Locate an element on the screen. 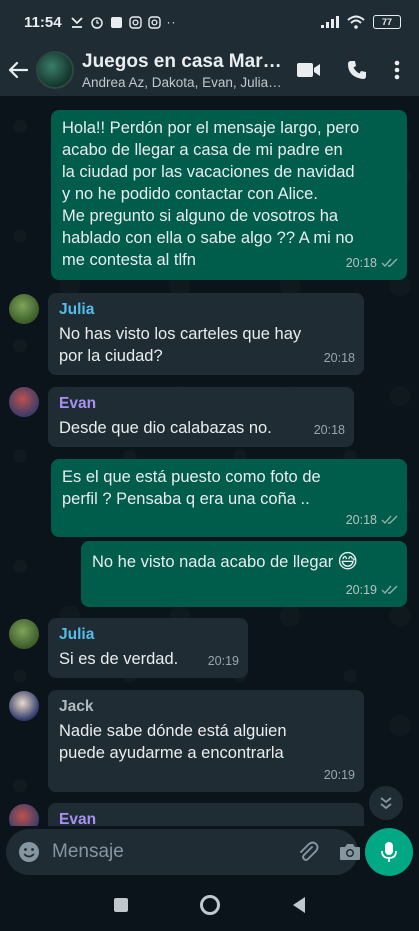  message-incoming: Evan is located at coordinates (206, 814).